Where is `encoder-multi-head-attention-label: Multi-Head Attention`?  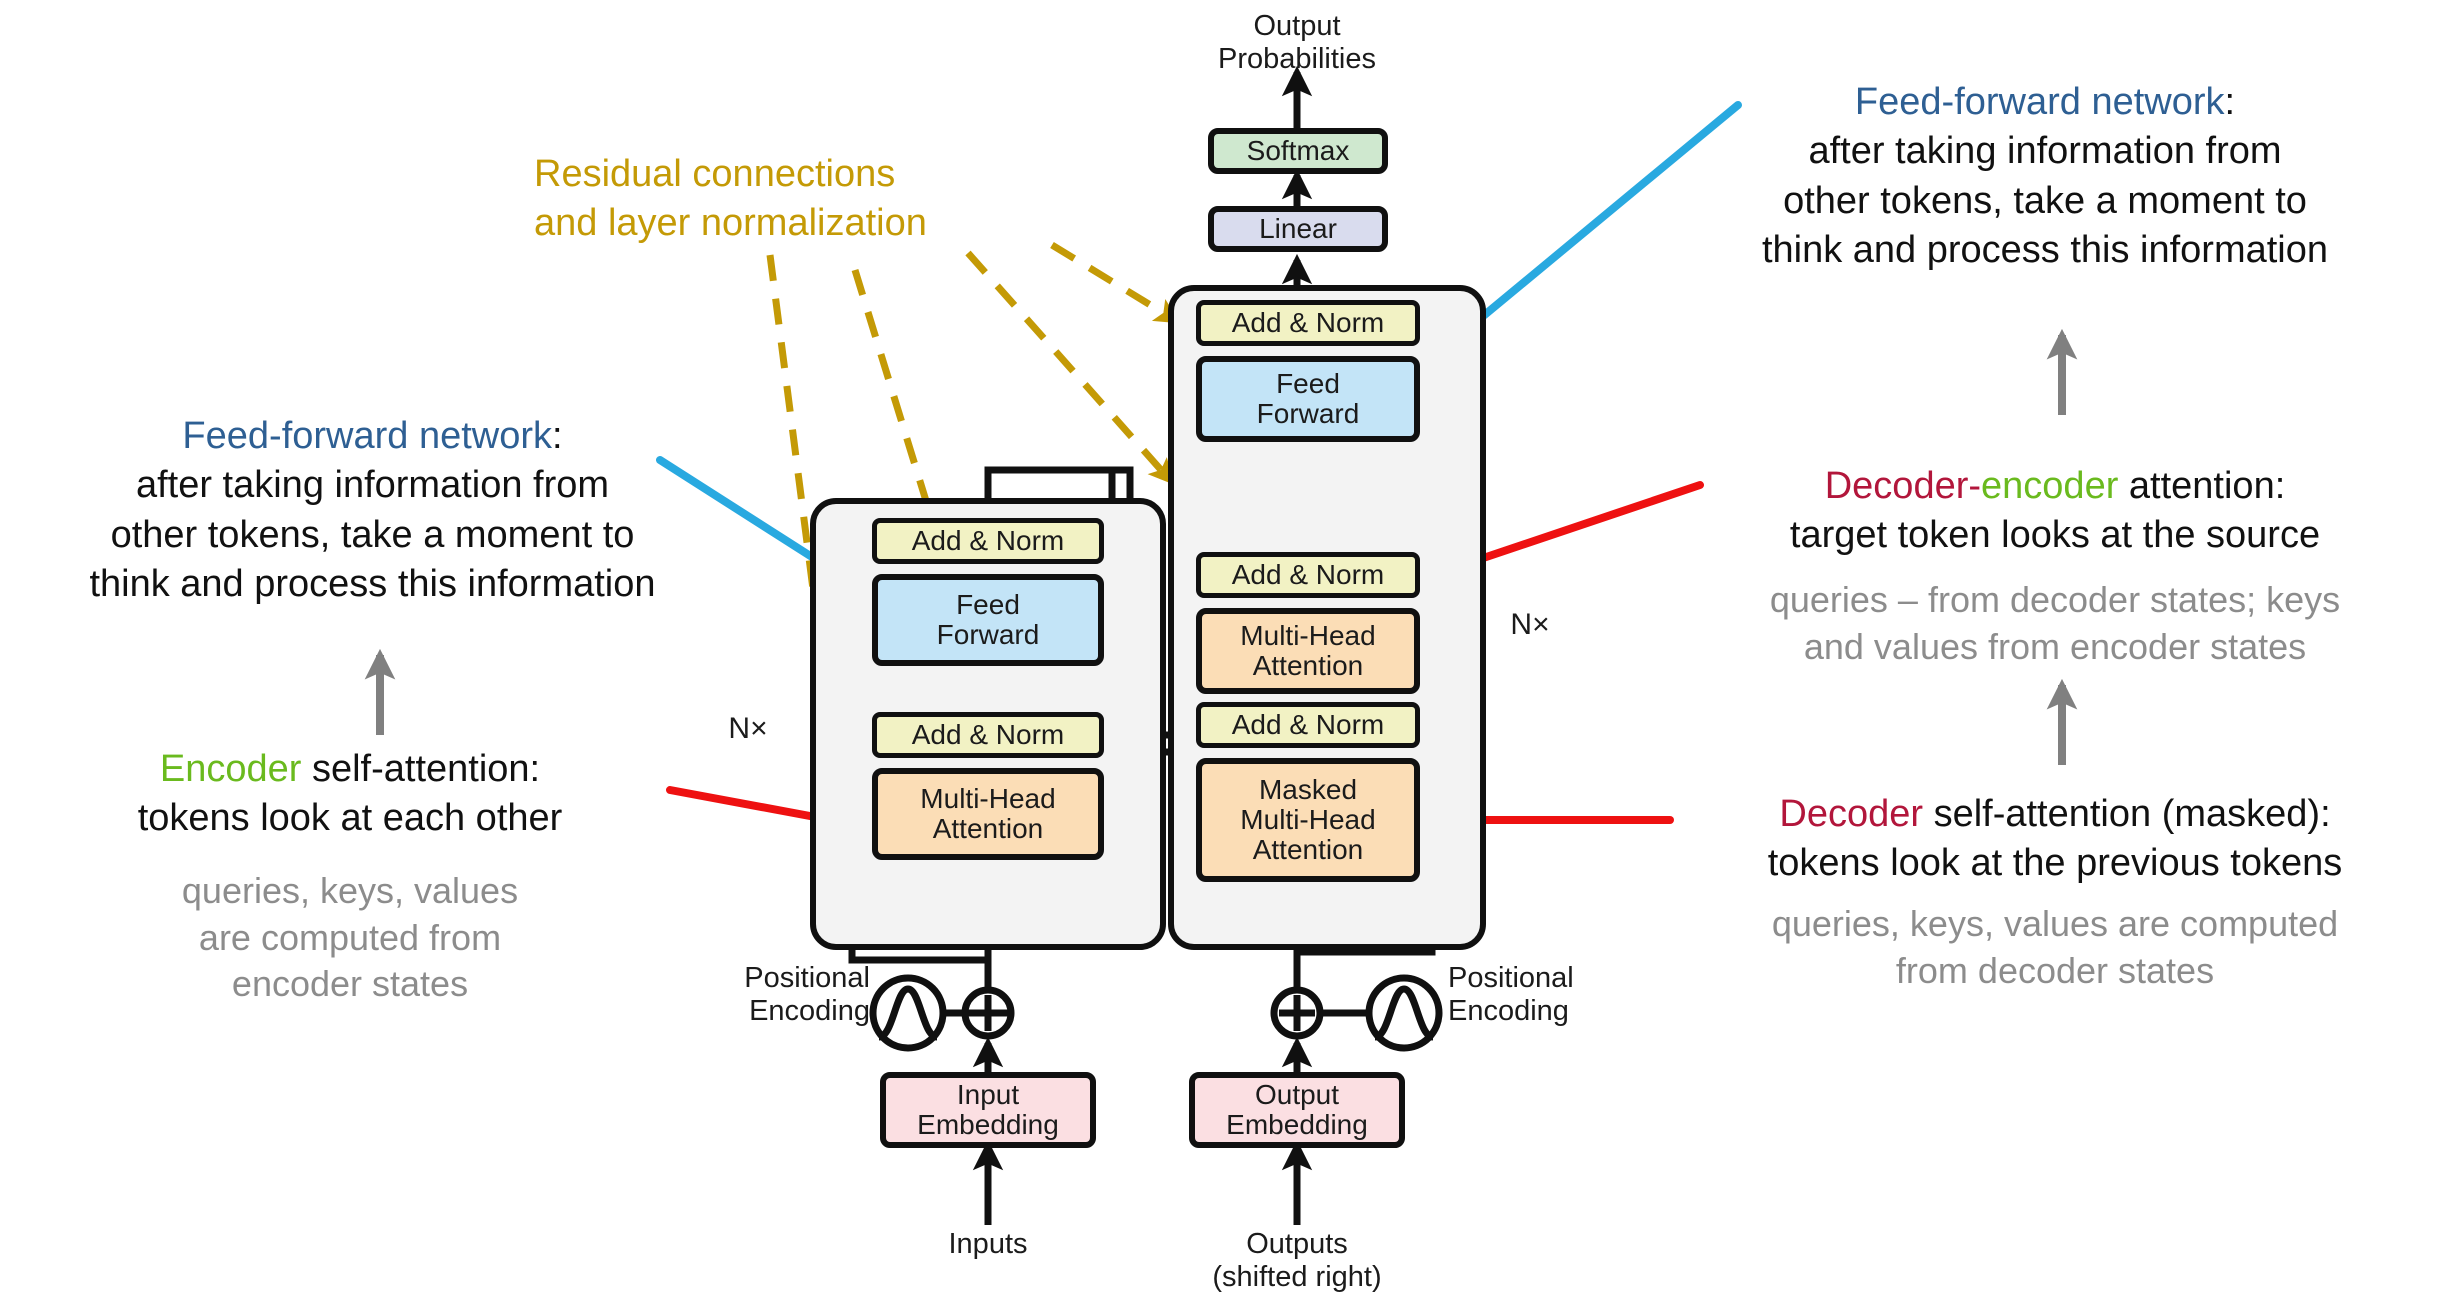
encoder-multi-head-attention-label: Multi-Head Attention is located at coordinates (988, 813).